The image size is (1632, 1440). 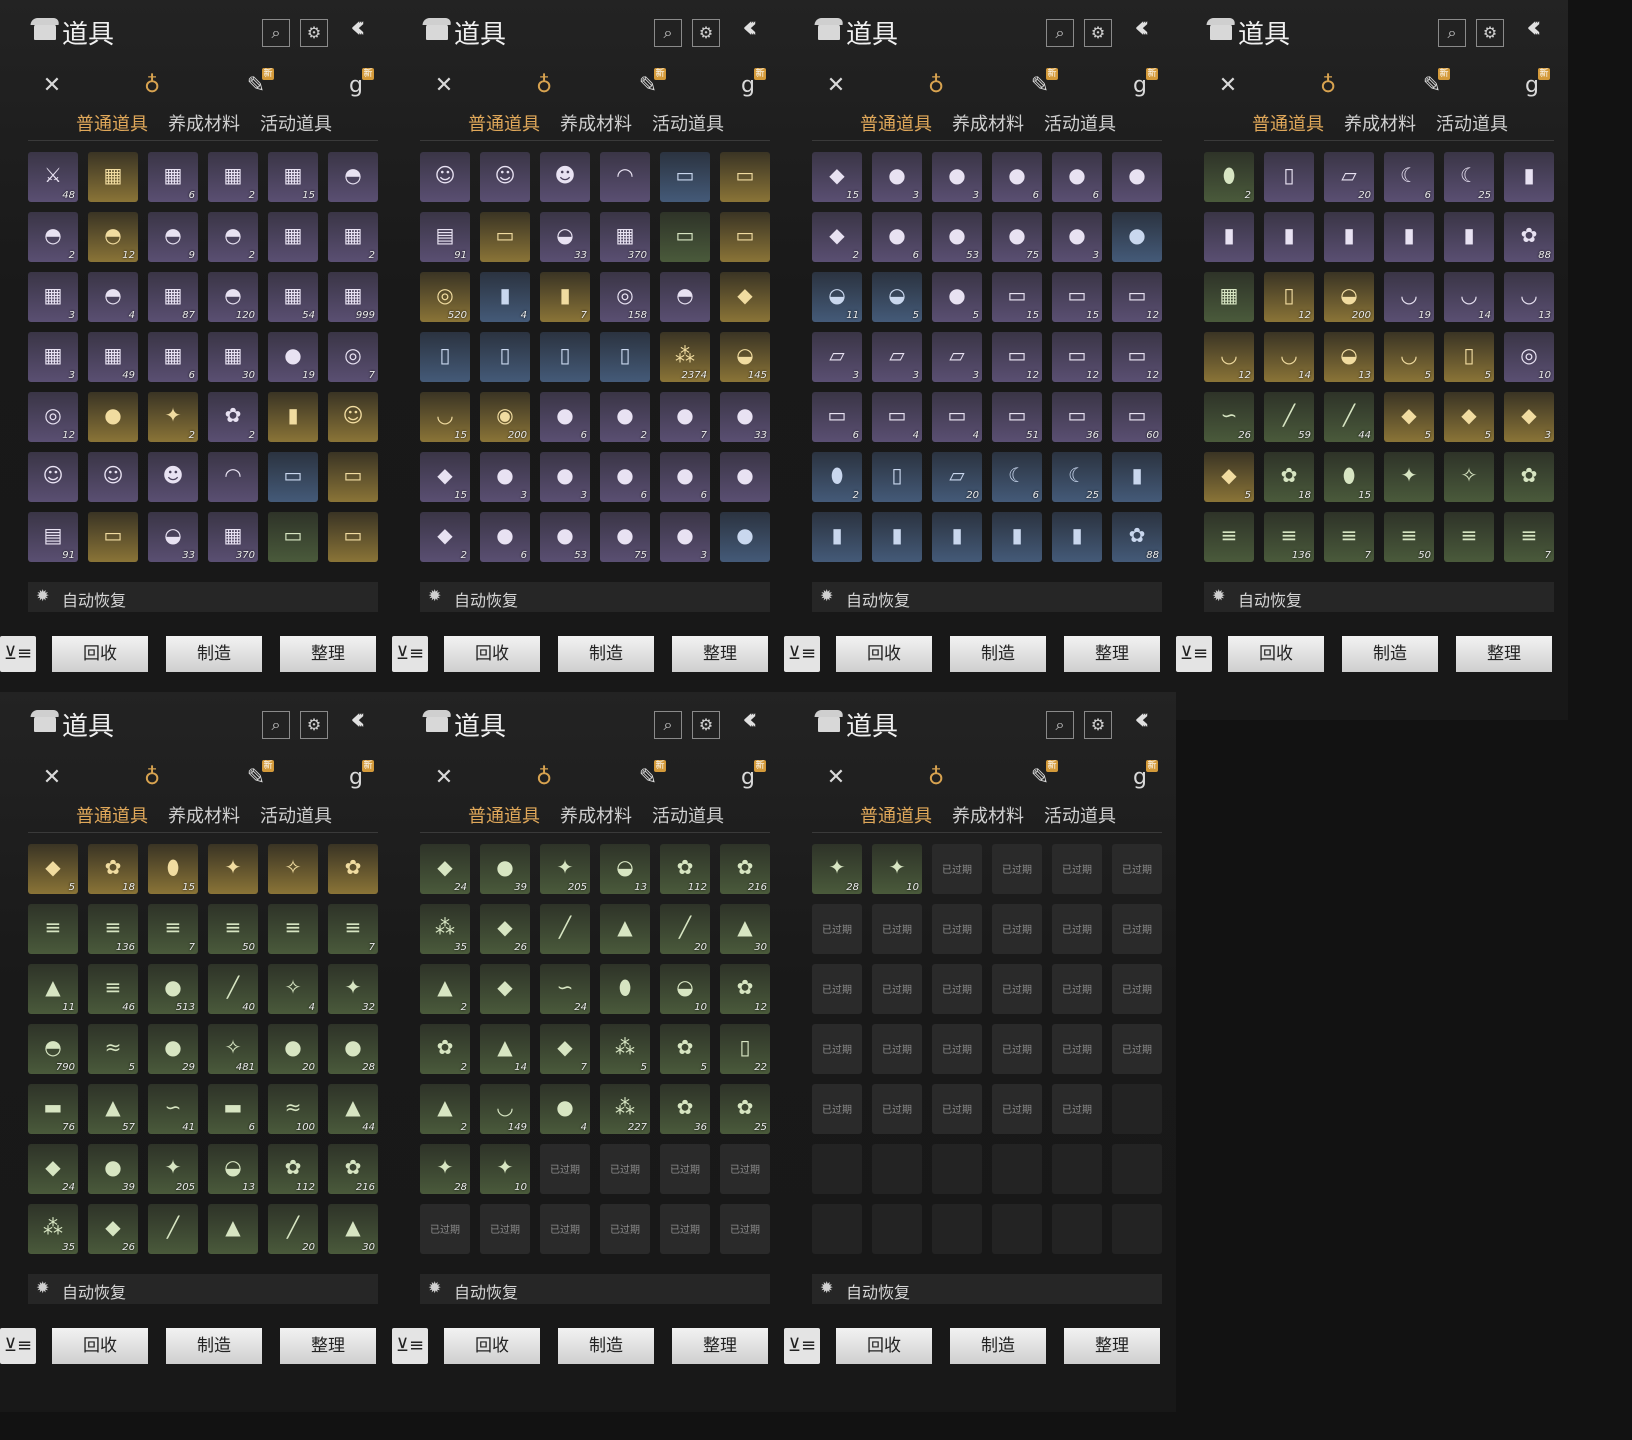 I want to click on item-slot: ● 19, so click(x=293, y=357).